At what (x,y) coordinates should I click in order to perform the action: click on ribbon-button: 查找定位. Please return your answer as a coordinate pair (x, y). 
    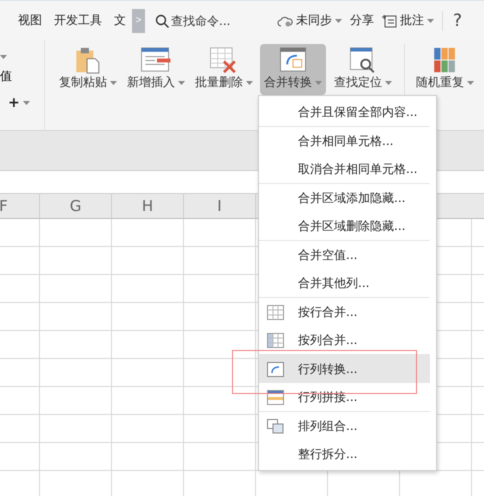
    Looking at the image, I should click on (363, 69).